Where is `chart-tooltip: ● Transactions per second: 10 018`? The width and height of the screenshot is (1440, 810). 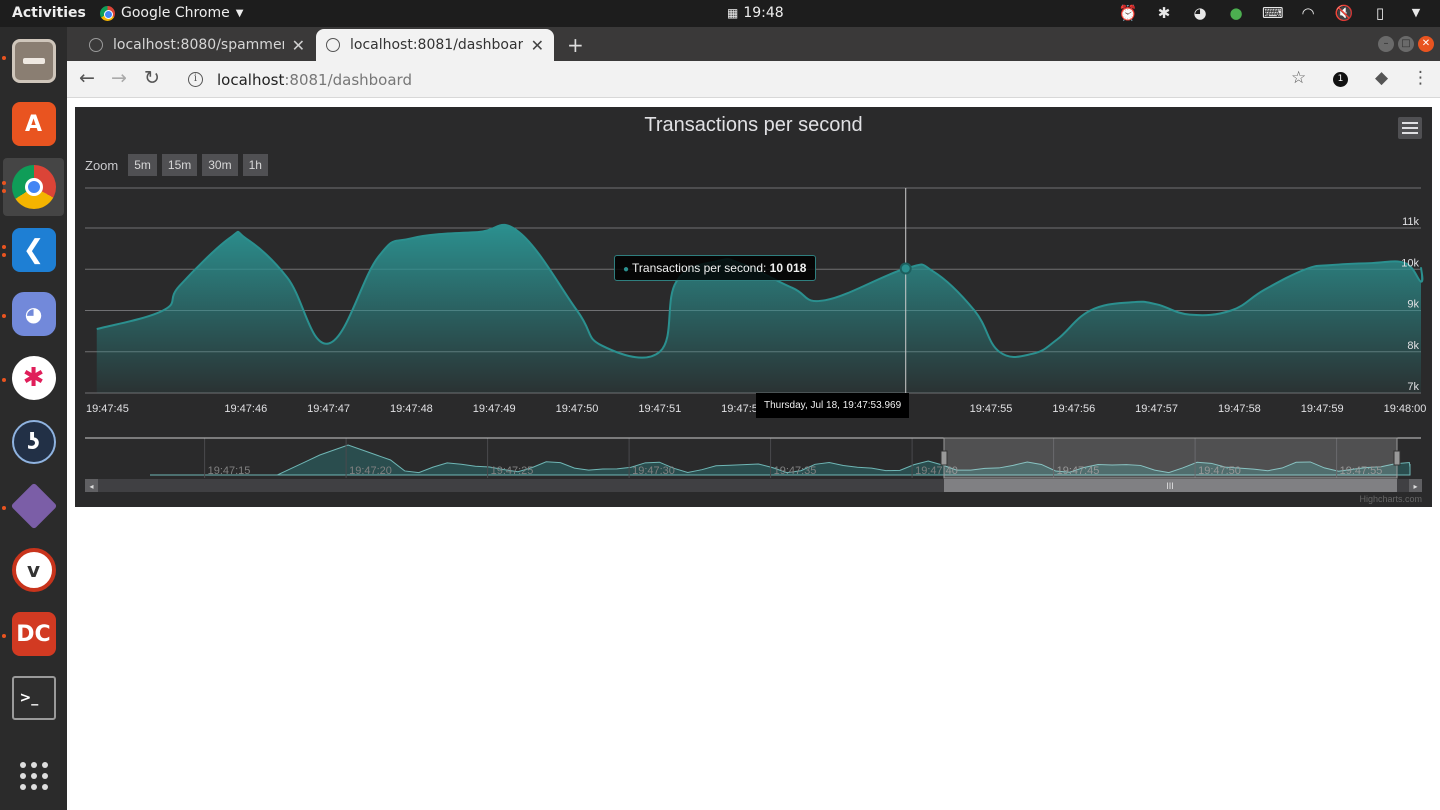
chart-tooltip: ● Transactions per second: 10 018 is located at coordinates (715, 268).